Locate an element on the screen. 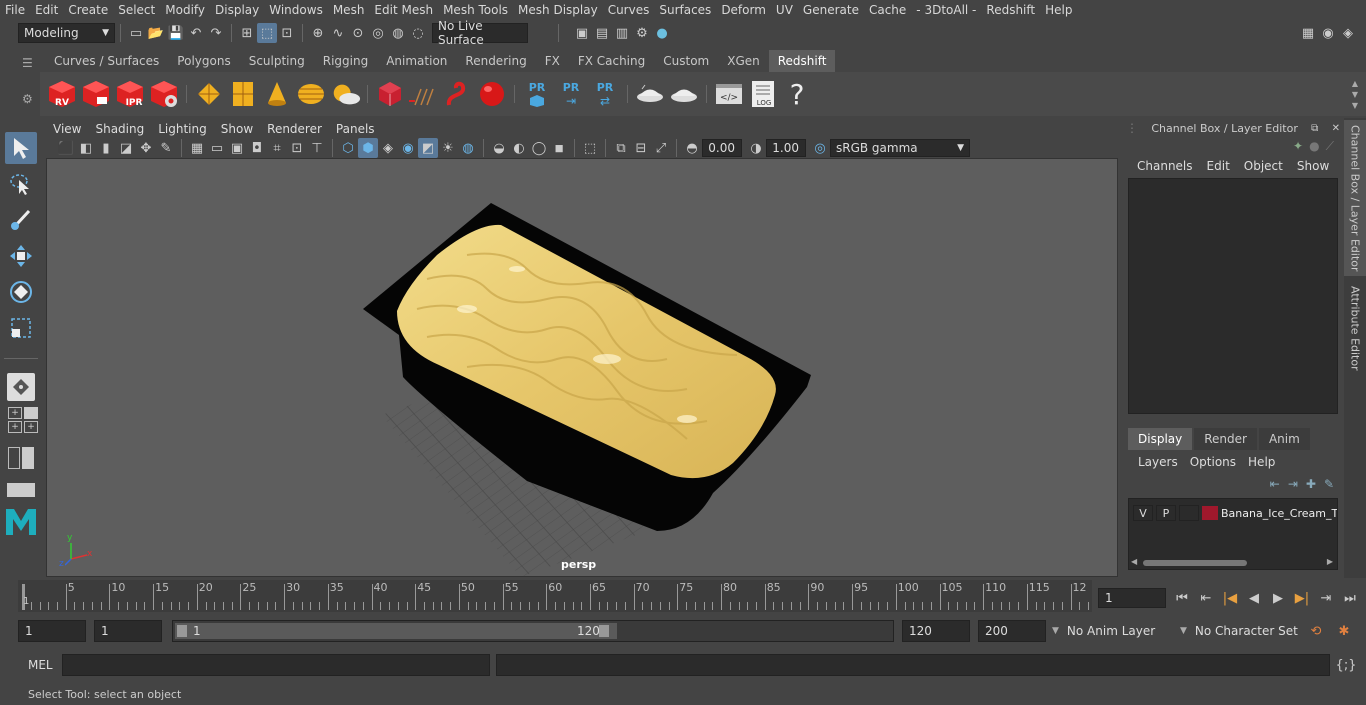  menu-file: File is located at coordinates (15, 10).